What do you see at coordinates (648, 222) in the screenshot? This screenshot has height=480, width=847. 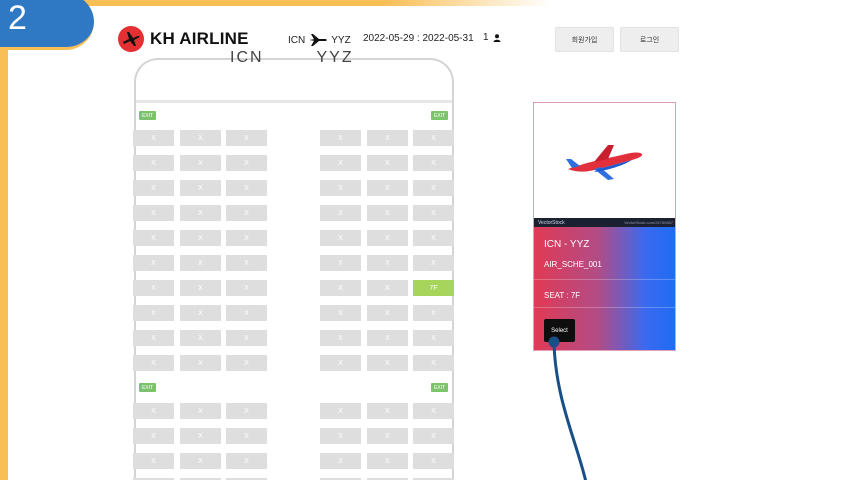 I see `stock-id: VectorStock.com/24789887` at bounding box center [648, 222].